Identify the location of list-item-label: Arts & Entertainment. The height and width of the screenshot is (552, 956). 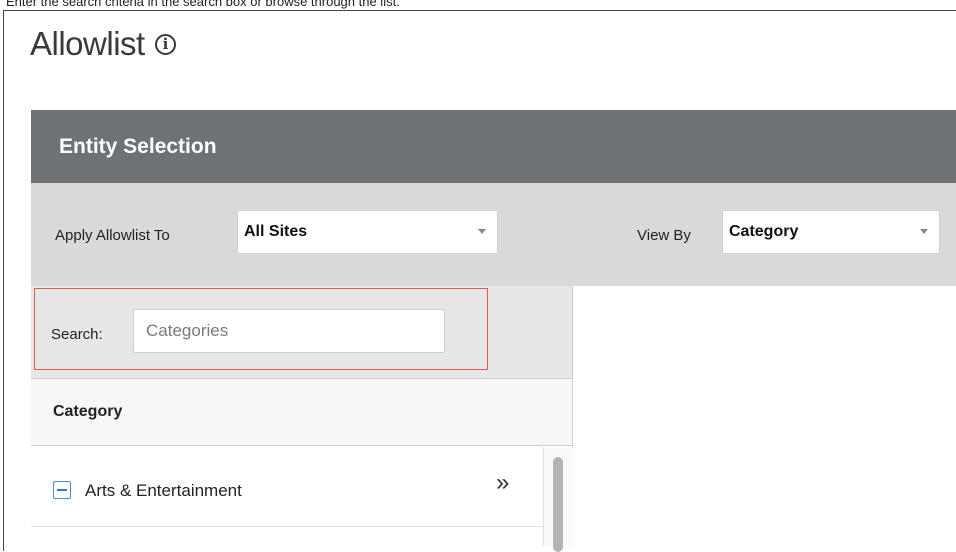
(163, 490).